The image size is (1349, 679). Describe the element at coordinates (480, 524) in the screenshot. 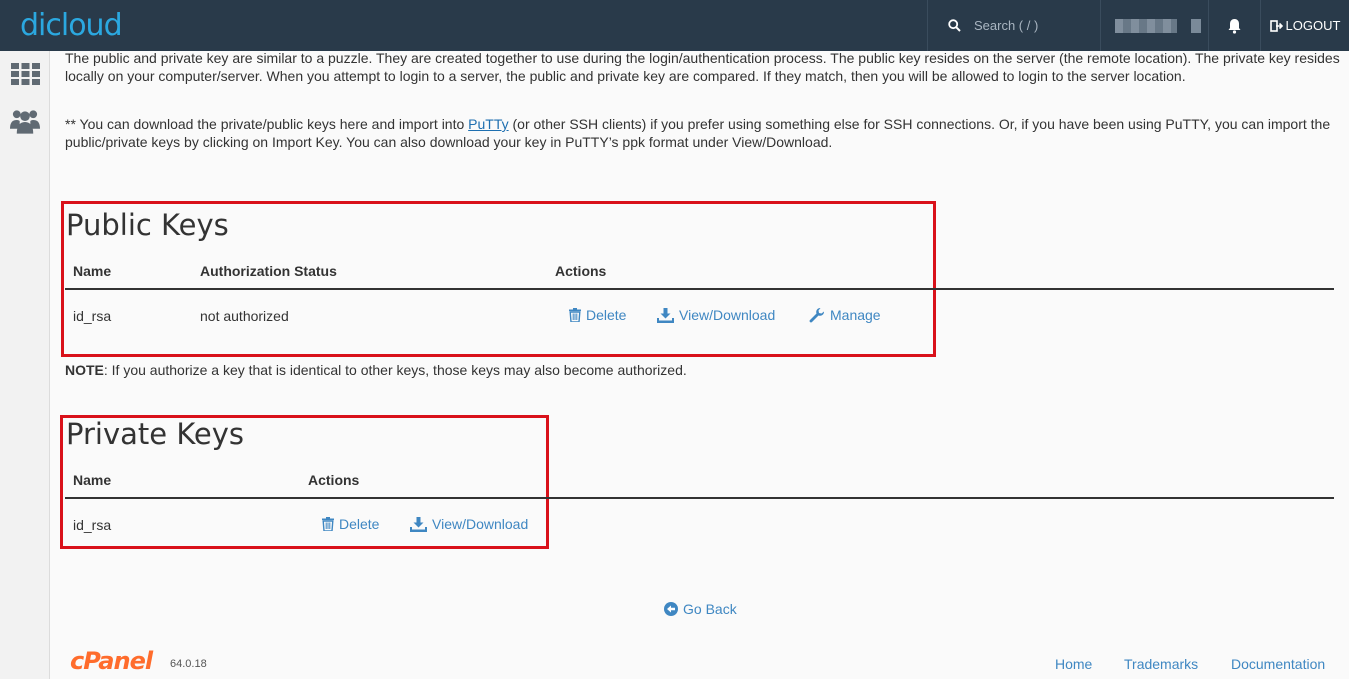

I see `private-view-download-label: View/Download` at that location.